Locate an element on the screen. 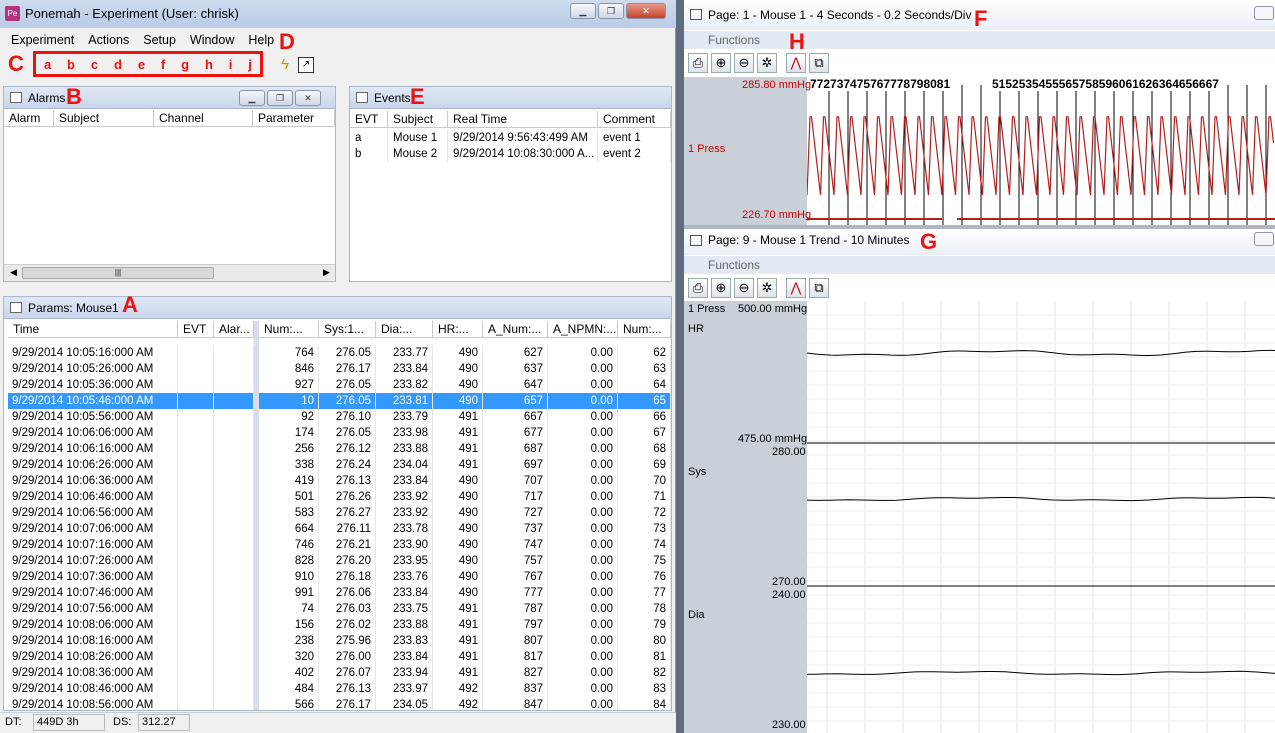 This screenshot has height=733, width=1275. alarms-restore-button: ❐ is located at coordinates (280, 98).